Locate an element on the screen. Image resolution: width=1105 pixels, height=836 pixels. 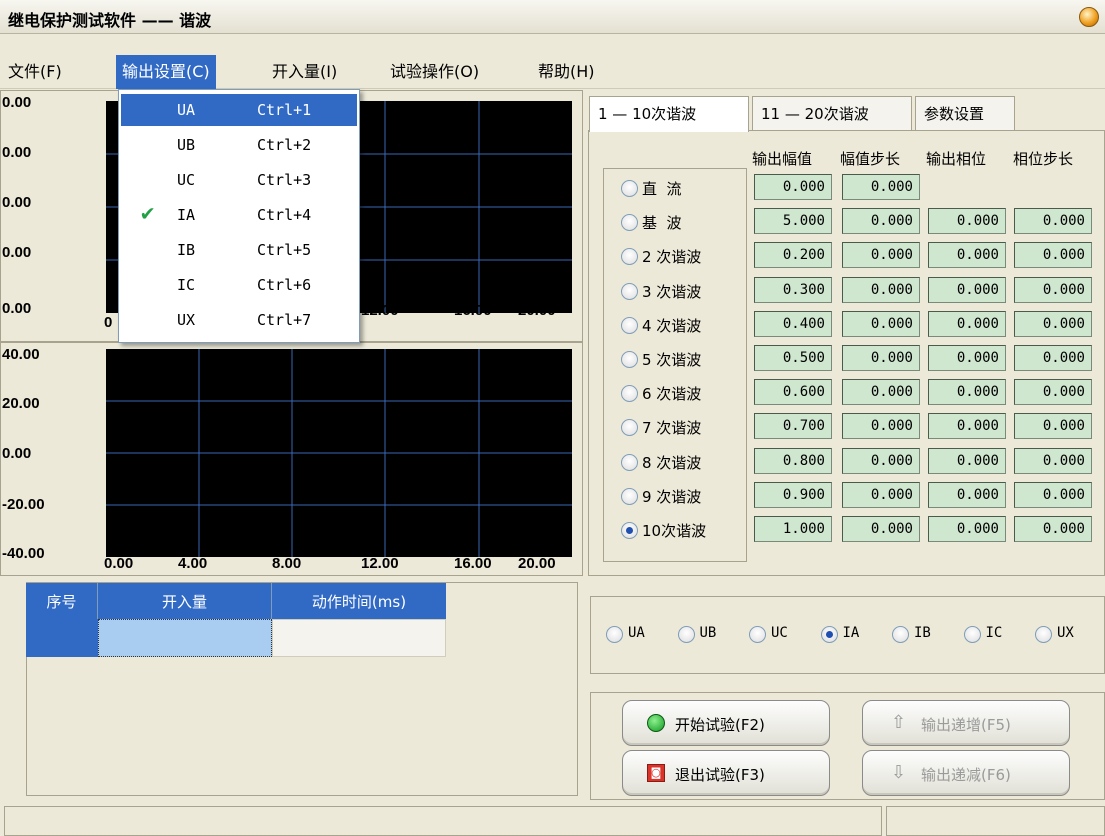
menu-item-shortcut: Ctrl+6 is located at coordinates (284, 285).